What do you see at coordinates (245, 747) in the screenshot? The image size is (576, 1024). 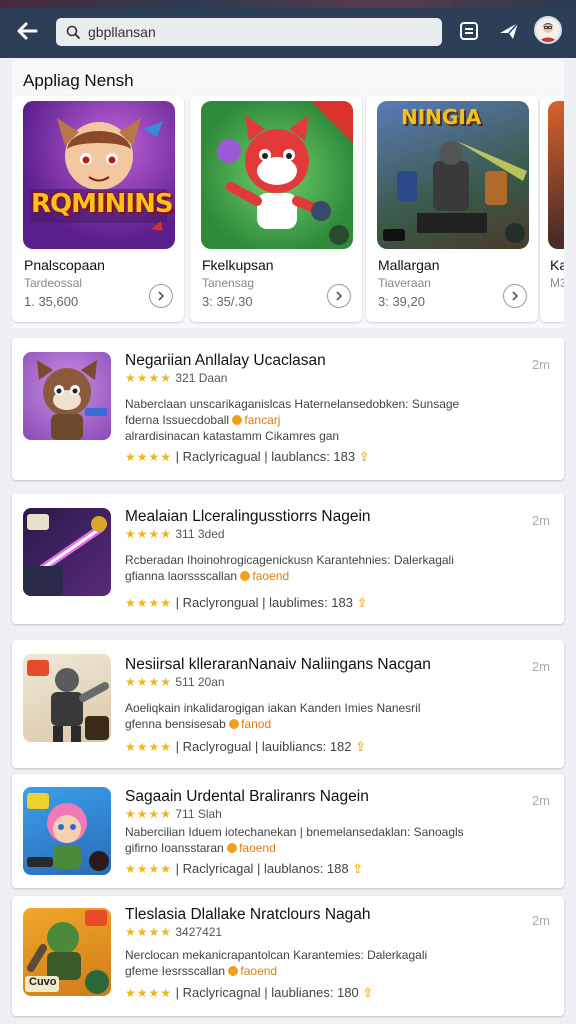 I see `stats-row: ★★★★ | Raclyrogual | lauibliancs: 182 ⇪` at bounding box center [245, 747].